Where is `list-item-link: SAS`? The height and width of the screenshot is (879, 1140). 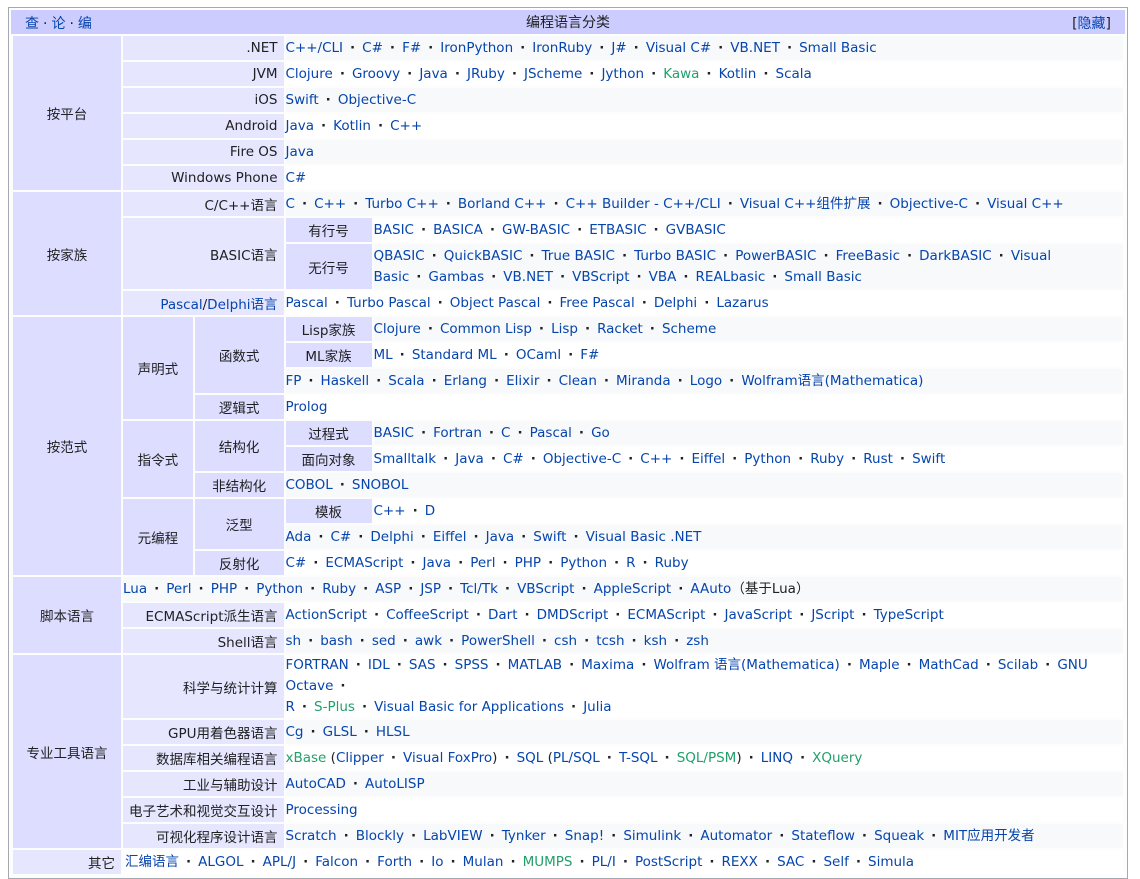 list-item-link: SAS is located at coordinates (422, 665).